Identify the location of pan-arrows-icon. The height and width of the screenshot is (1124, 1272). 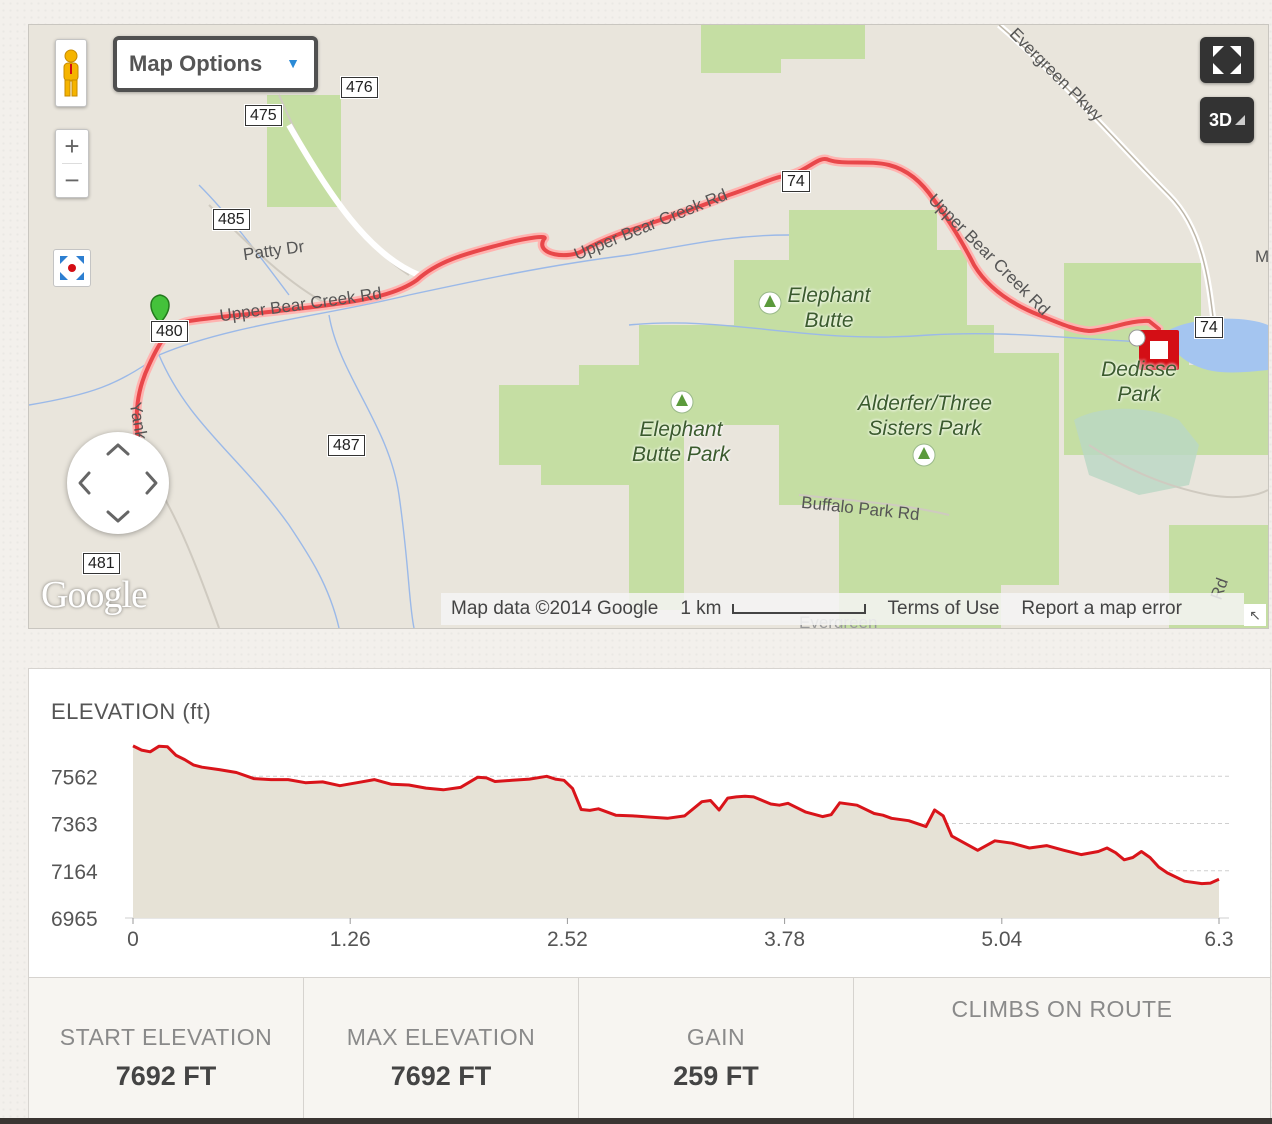
(118, 483).